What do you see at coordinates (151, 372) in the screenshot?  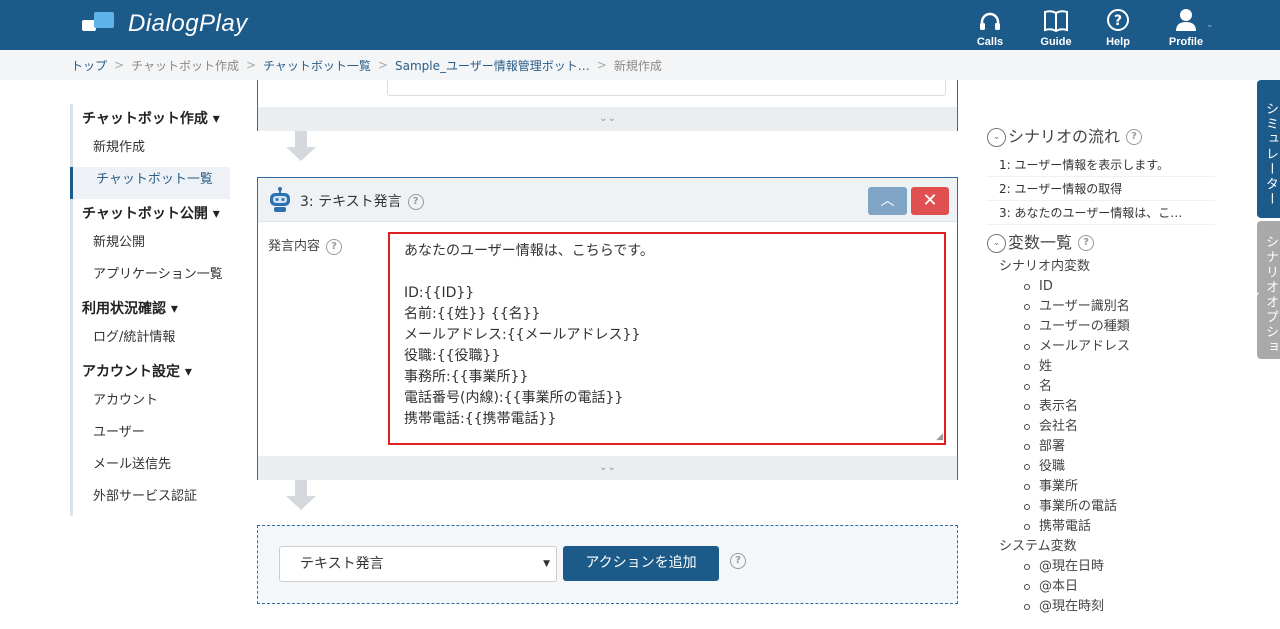 I see `sidebar-section-account: アカウント設定 ▾` at bounding box center [151, 372].